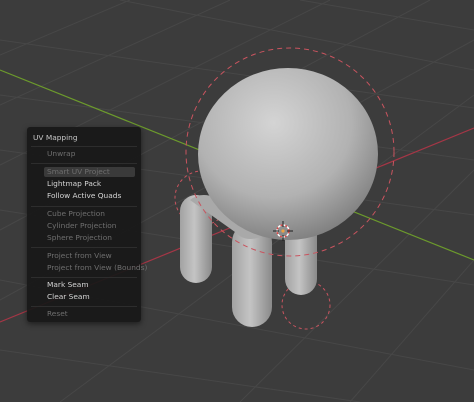  What do you see at coordinates (91, 256) in the screenshot?
I see `menu-item-project-from-view: Project from View` at bounding box center [91, 256].